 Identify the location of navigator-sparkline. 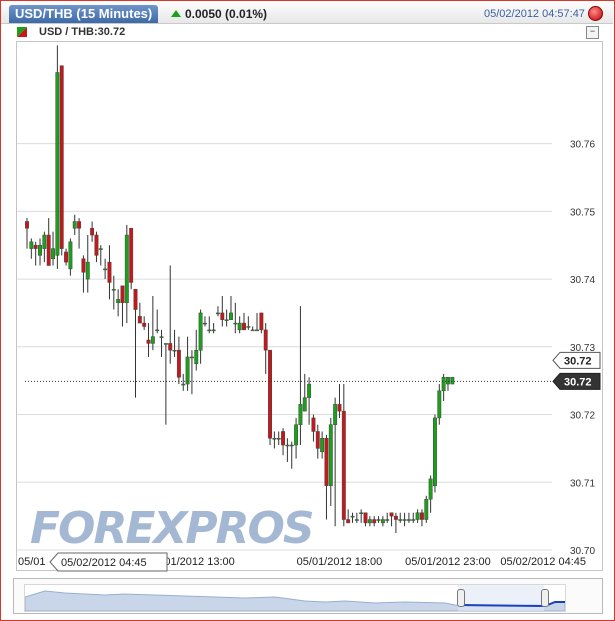
(295, 598).